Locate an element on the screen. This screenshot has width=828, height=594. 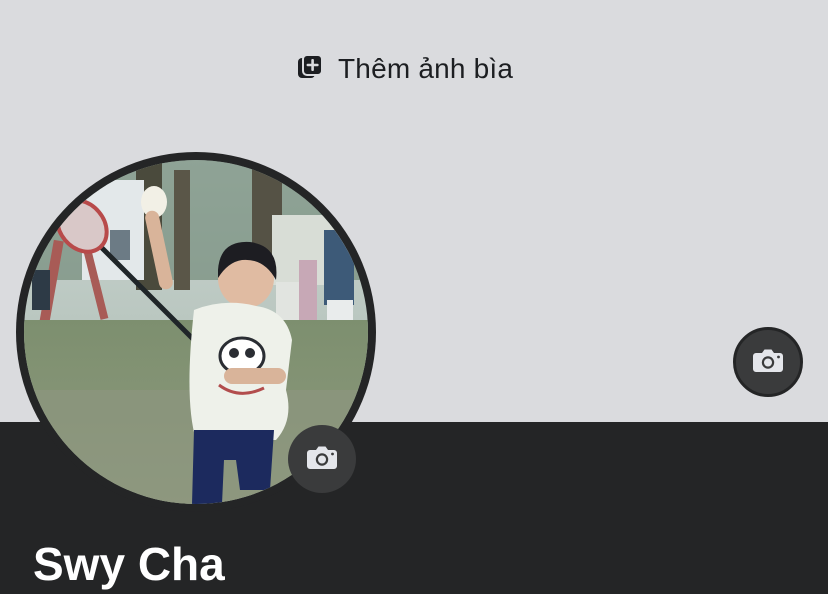
add-cover-photo-label: Thêm ảnh bìa is located at coordinates (426, 68).